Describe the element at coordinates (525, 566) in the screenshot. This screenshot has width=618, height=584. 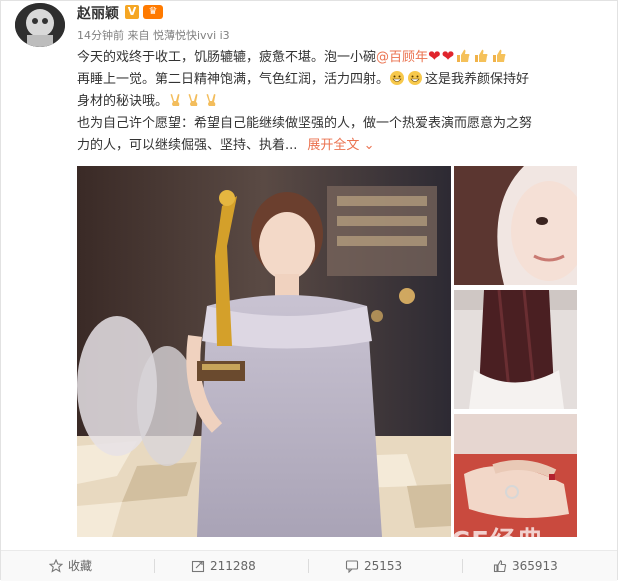
I see `like-button: 365913` at that location.